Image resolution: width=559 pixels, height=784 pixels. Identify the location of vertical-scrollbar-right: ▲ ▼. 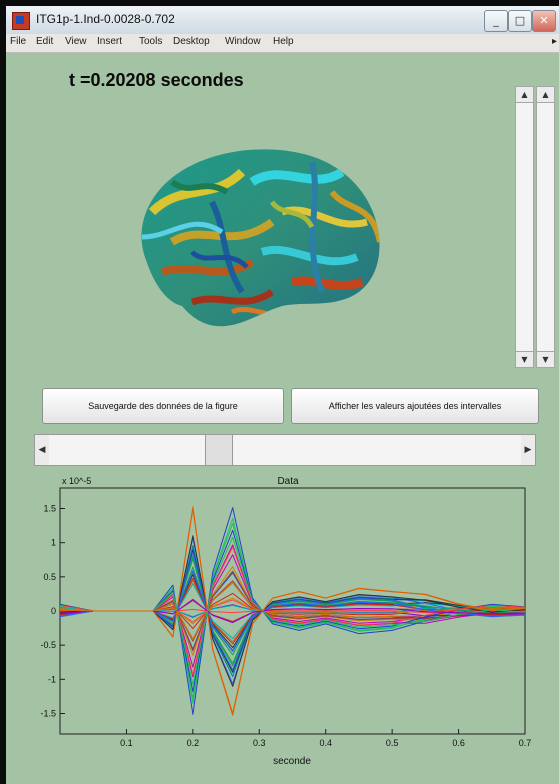
(545, 227).